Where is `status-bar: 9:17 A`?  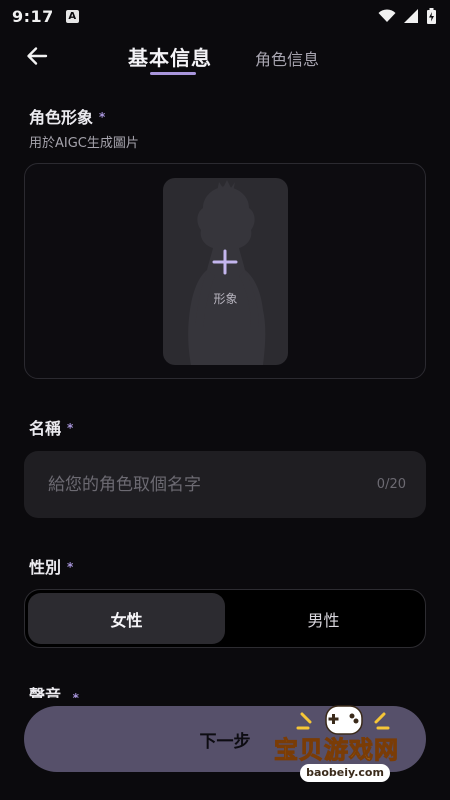
status-bar: 9:17 A is located at coordinates (225, 16).